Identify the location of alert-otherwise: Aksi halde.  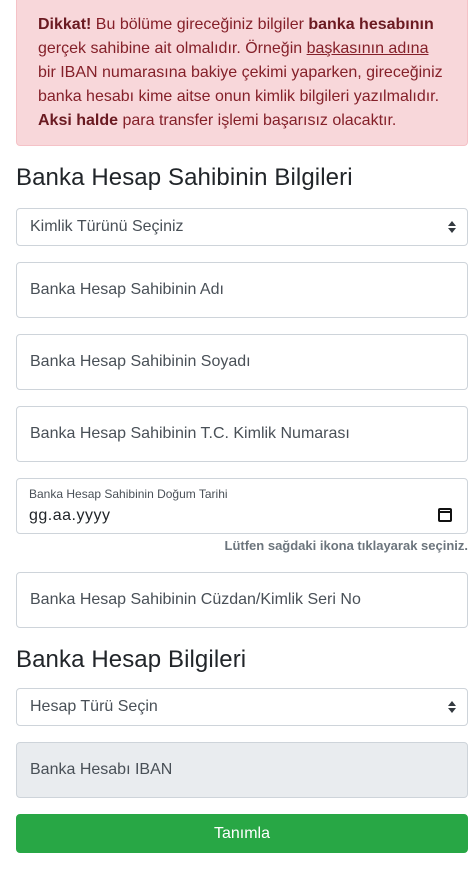
(78, 120).